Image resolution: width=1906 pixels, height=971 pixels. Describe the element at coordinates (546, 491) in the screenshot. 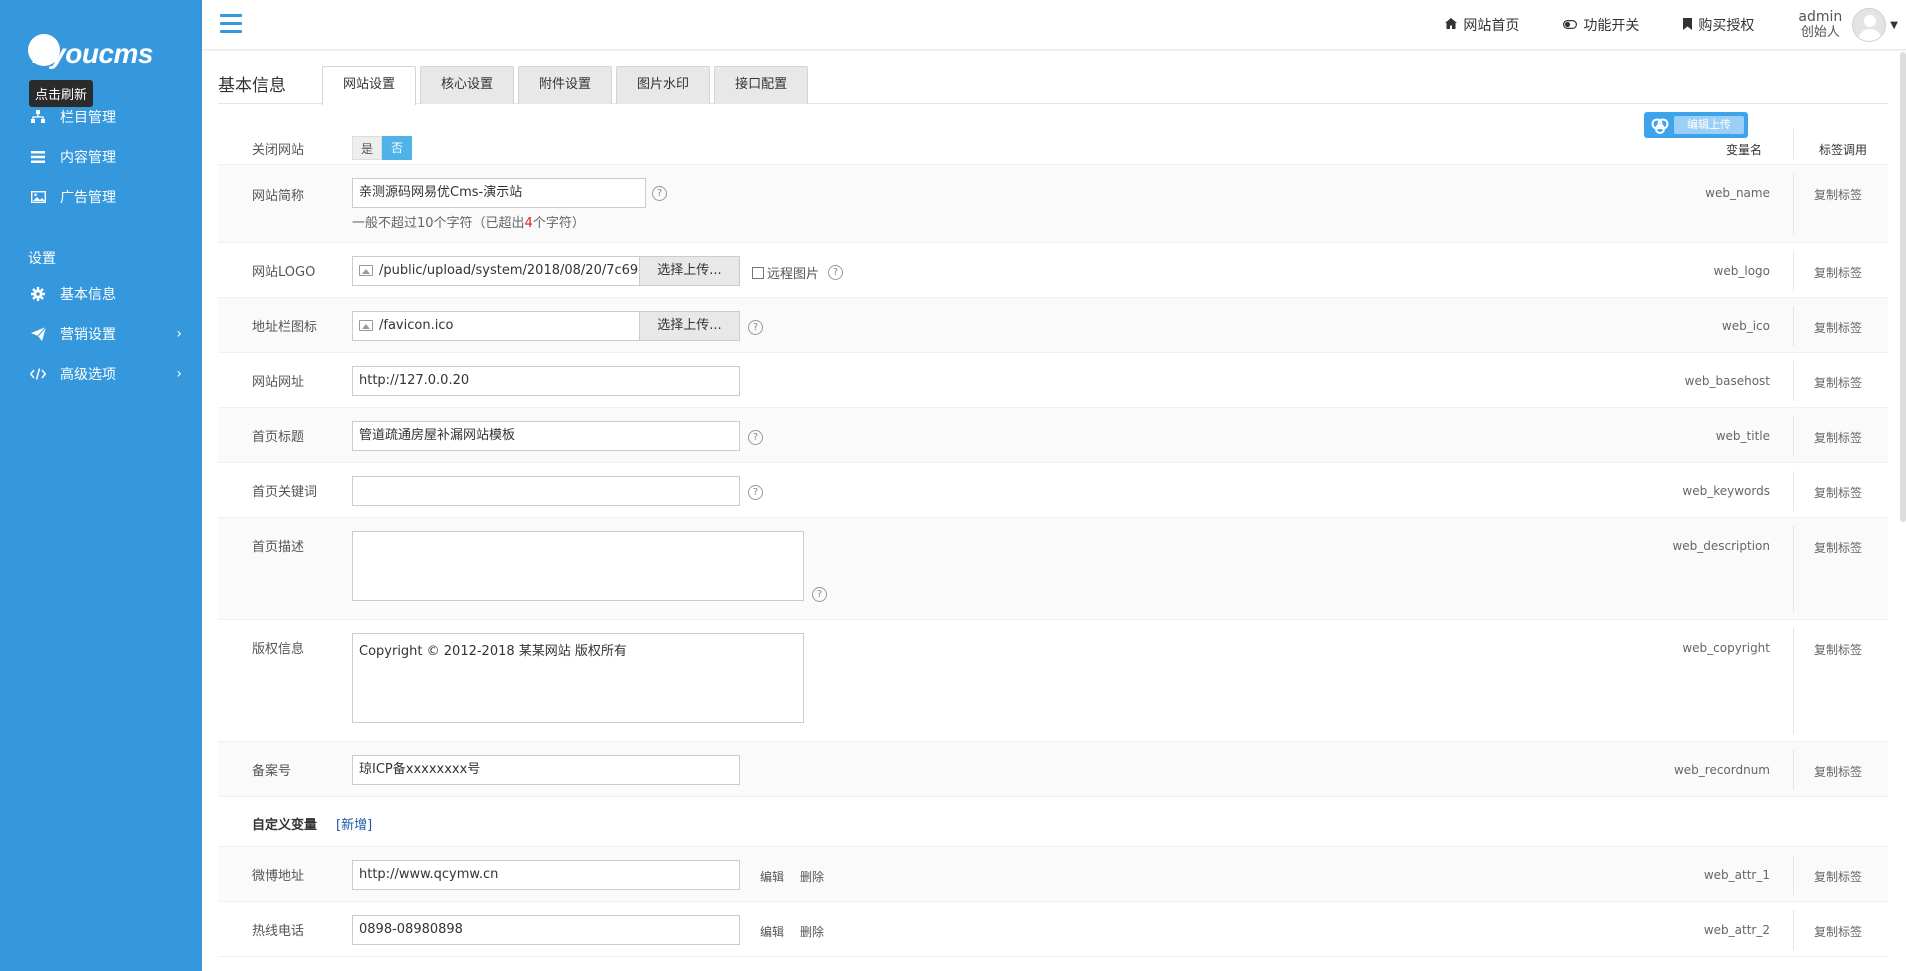

I see `web-keywords-input` at that location.